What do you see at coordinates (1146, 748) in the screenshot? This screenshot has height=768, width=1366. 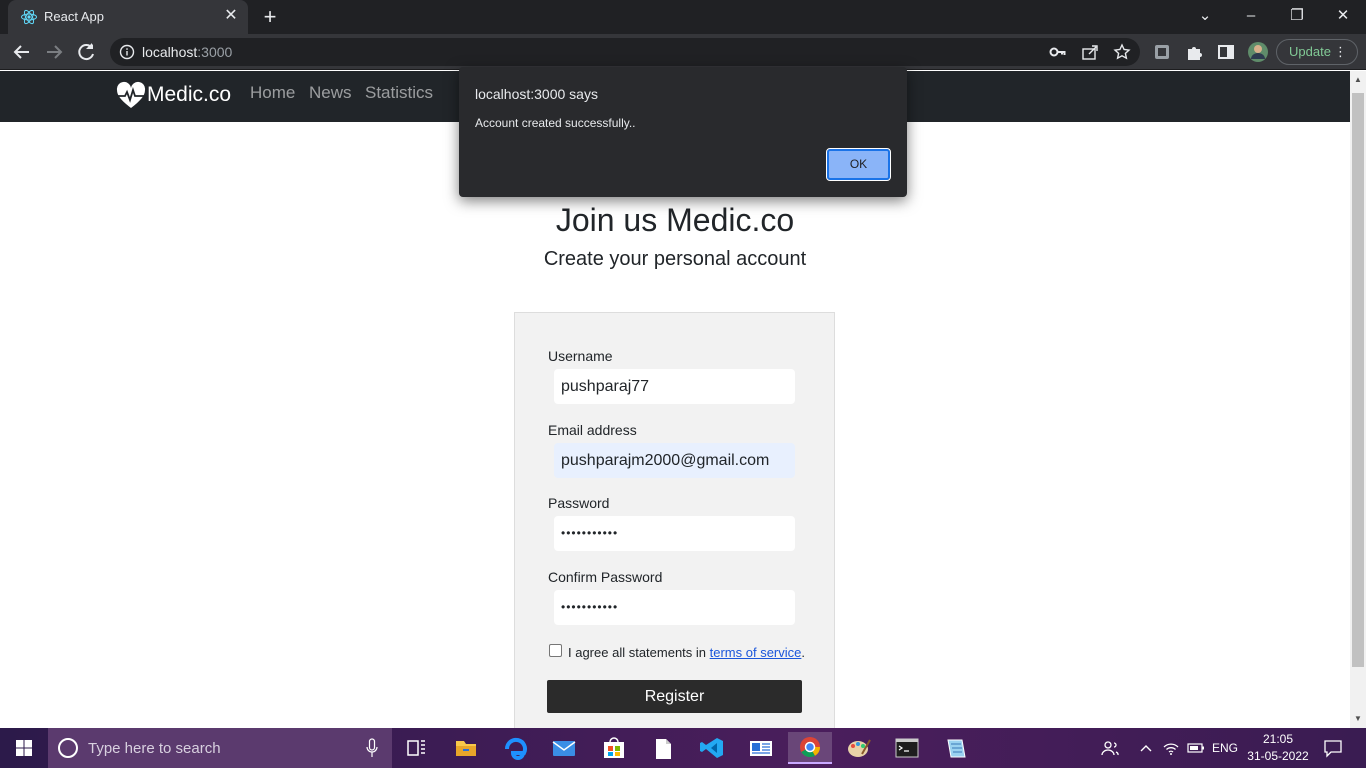 I see `chevron-up-icon` at bounding box center [1146, 748].